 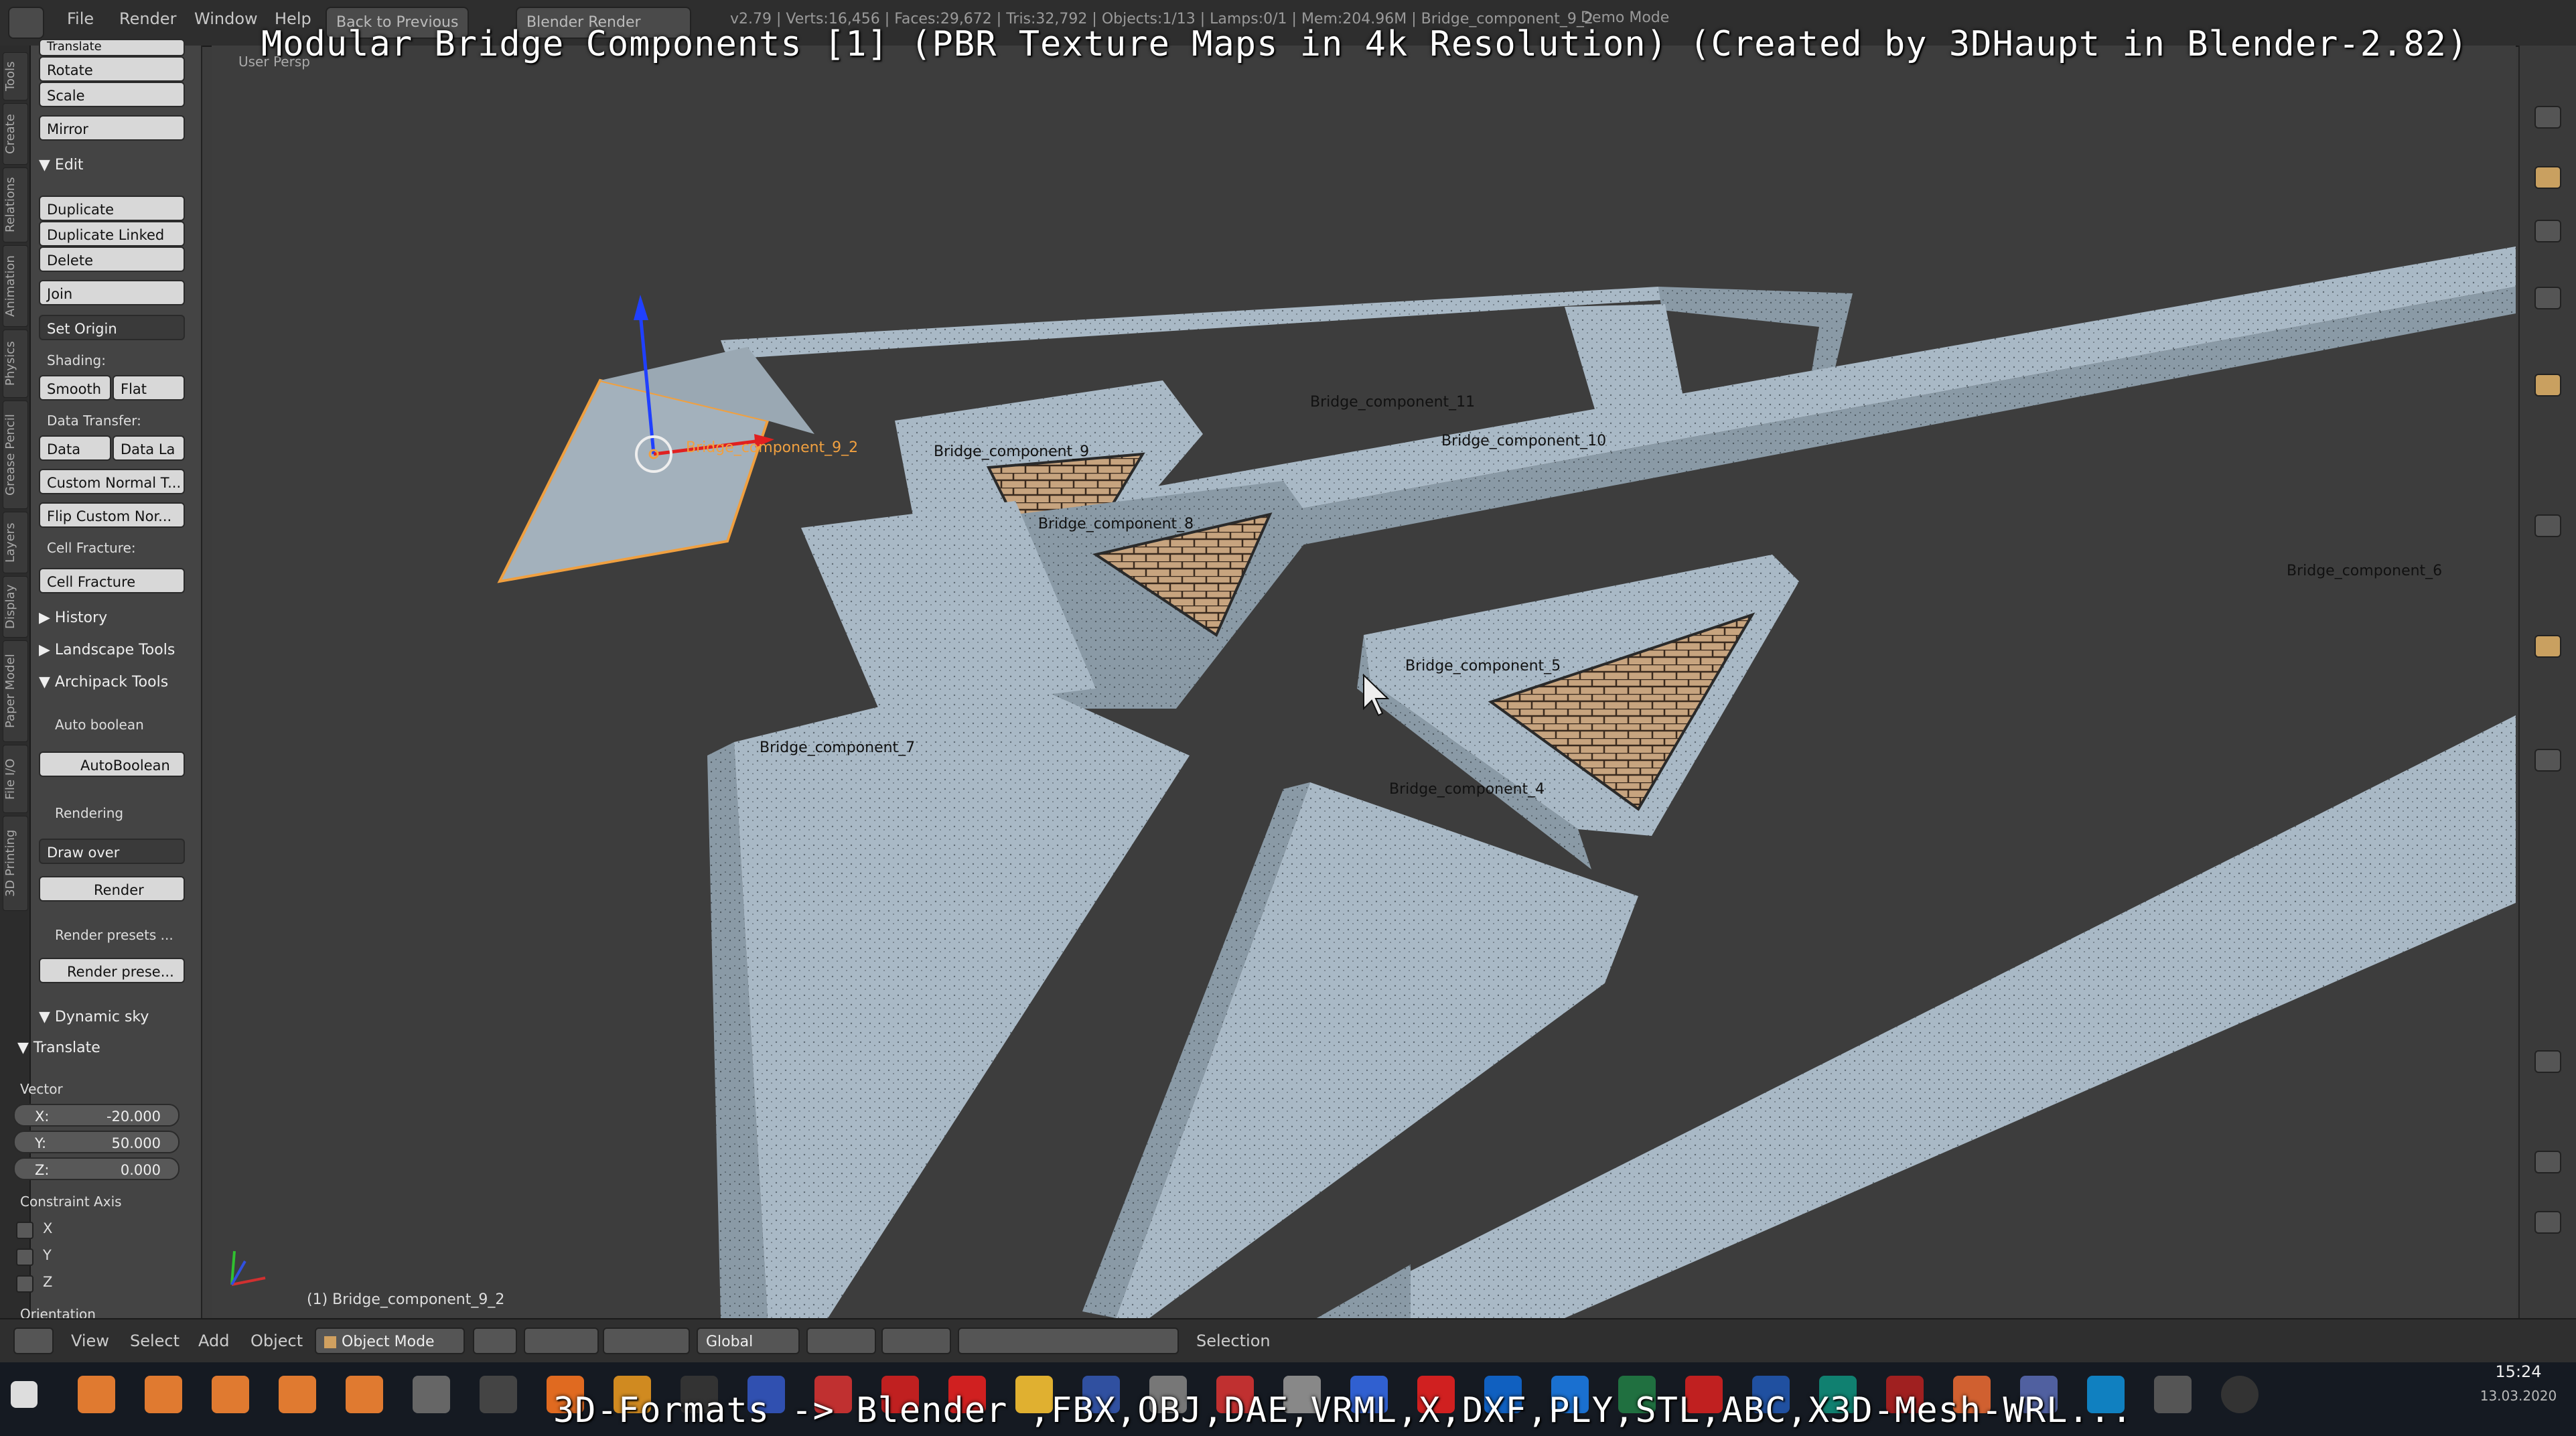 I want to click on mirror-button: Mirror, so click(x=112, y=128).